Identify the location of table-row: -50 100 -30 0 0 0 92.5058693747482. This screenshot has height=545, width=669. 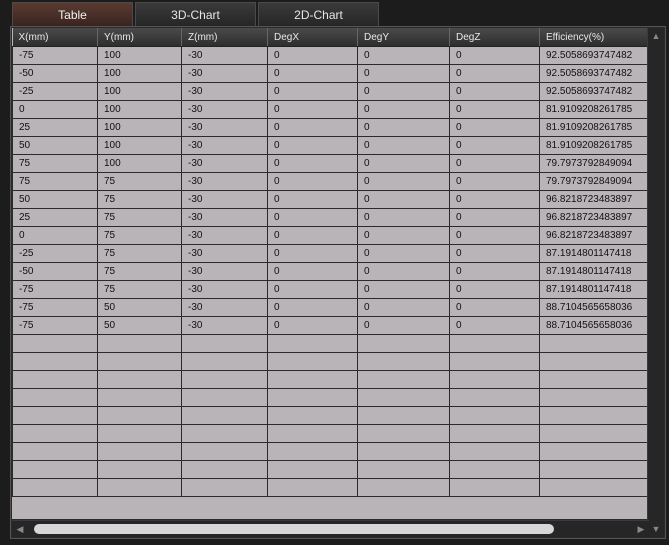
(329, 73).